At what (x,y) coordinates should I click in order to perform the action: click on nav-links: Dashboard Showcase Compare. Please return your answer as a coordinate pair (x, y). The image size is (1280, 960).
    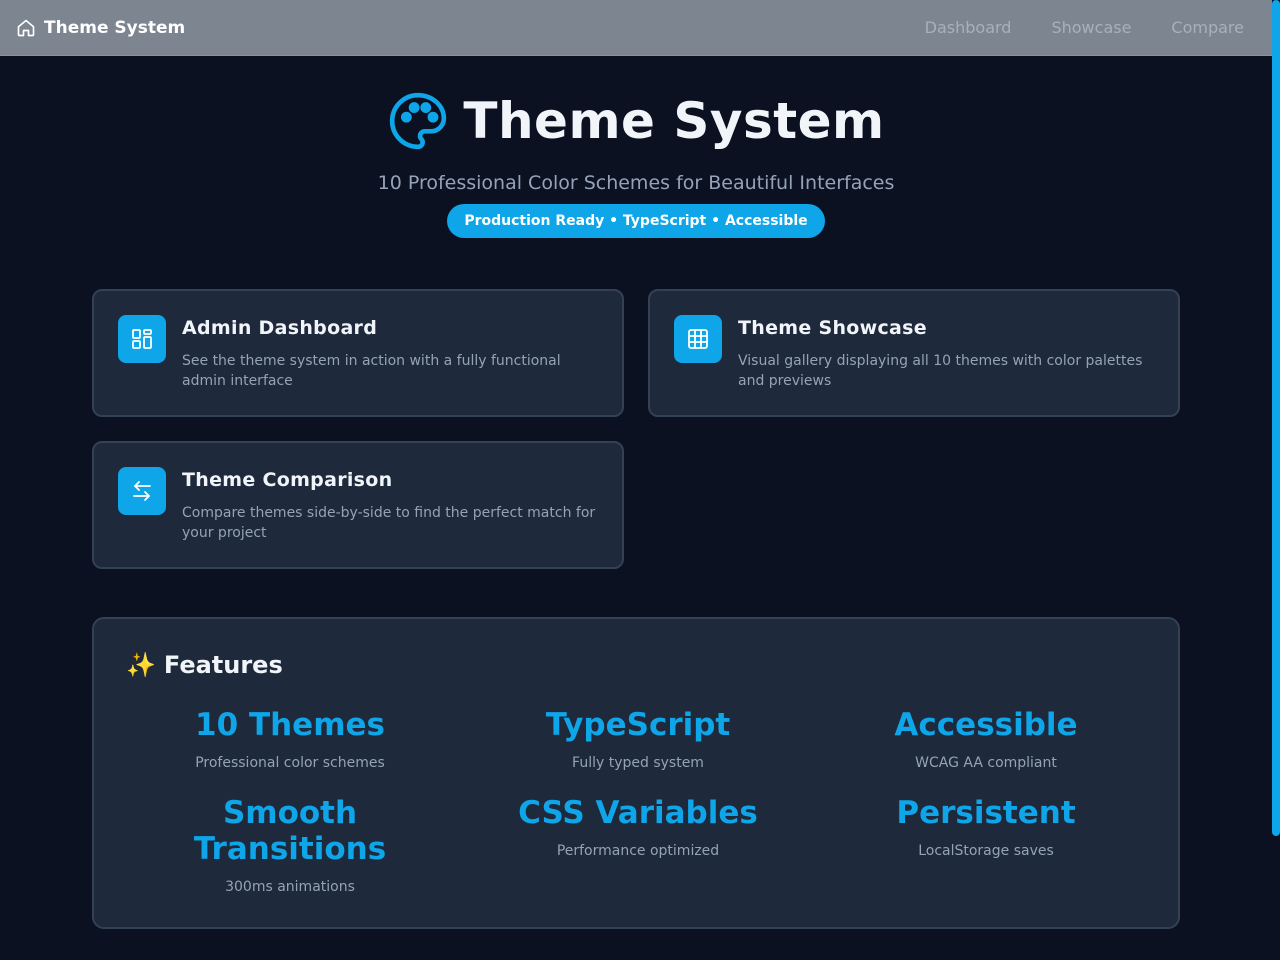
    Looking at the image, I should click on (1090, 27).